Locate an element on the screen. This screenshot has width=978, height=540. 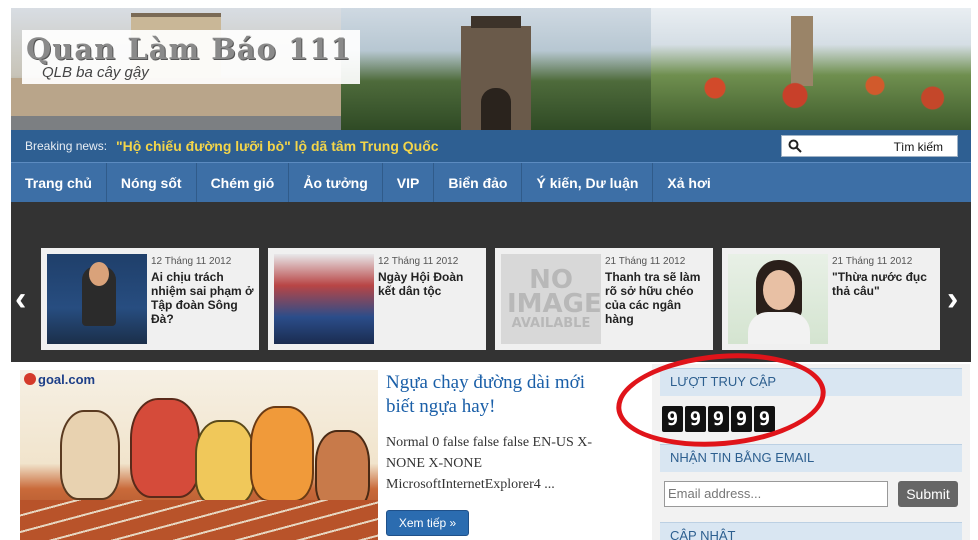
article-image: goal.com is located at coordinates (199, 455).